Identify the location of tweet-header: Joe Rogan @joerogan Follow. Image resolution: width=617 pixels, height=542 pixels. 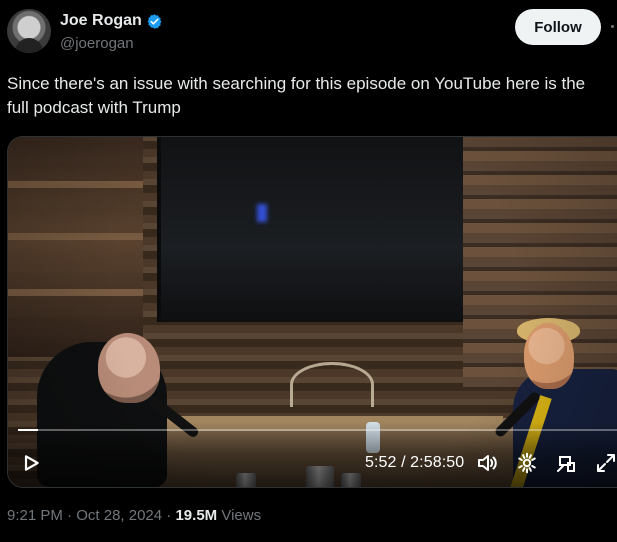
(310, 34).